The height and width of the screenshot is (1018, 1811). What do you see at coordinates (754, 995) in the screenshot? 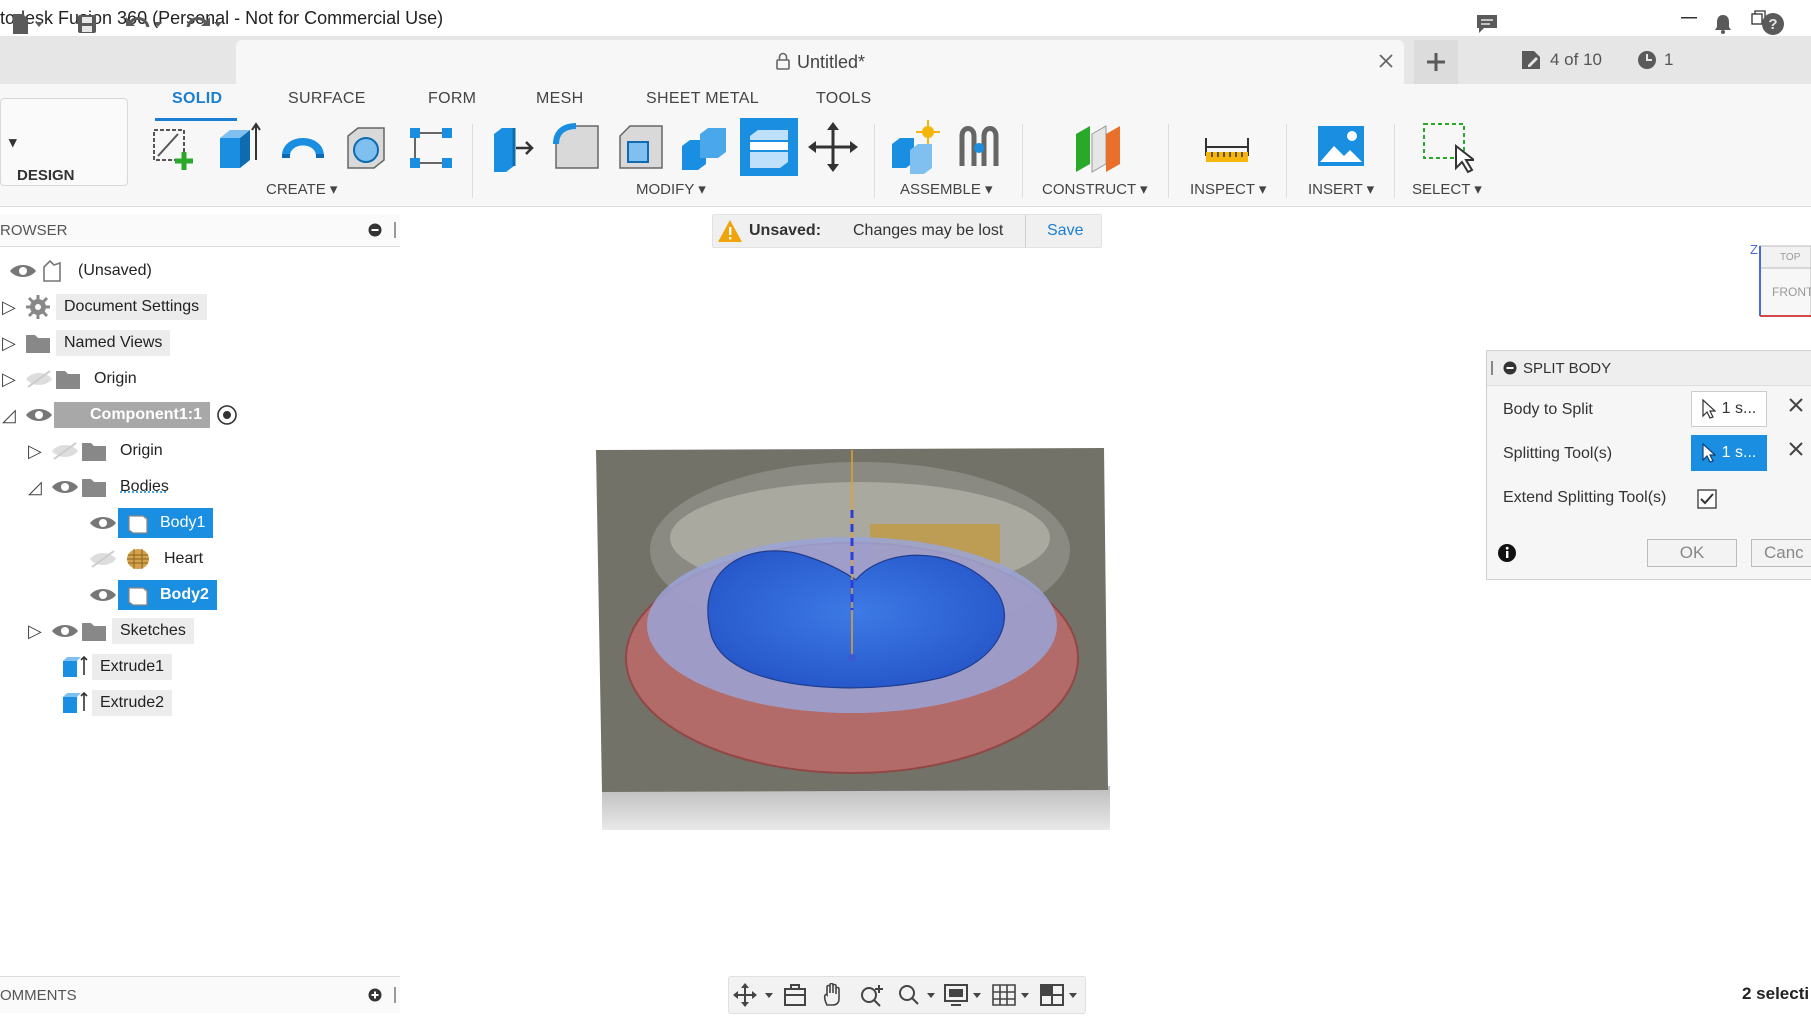
I see `orbit-icon` at bounding box center [754, 995].